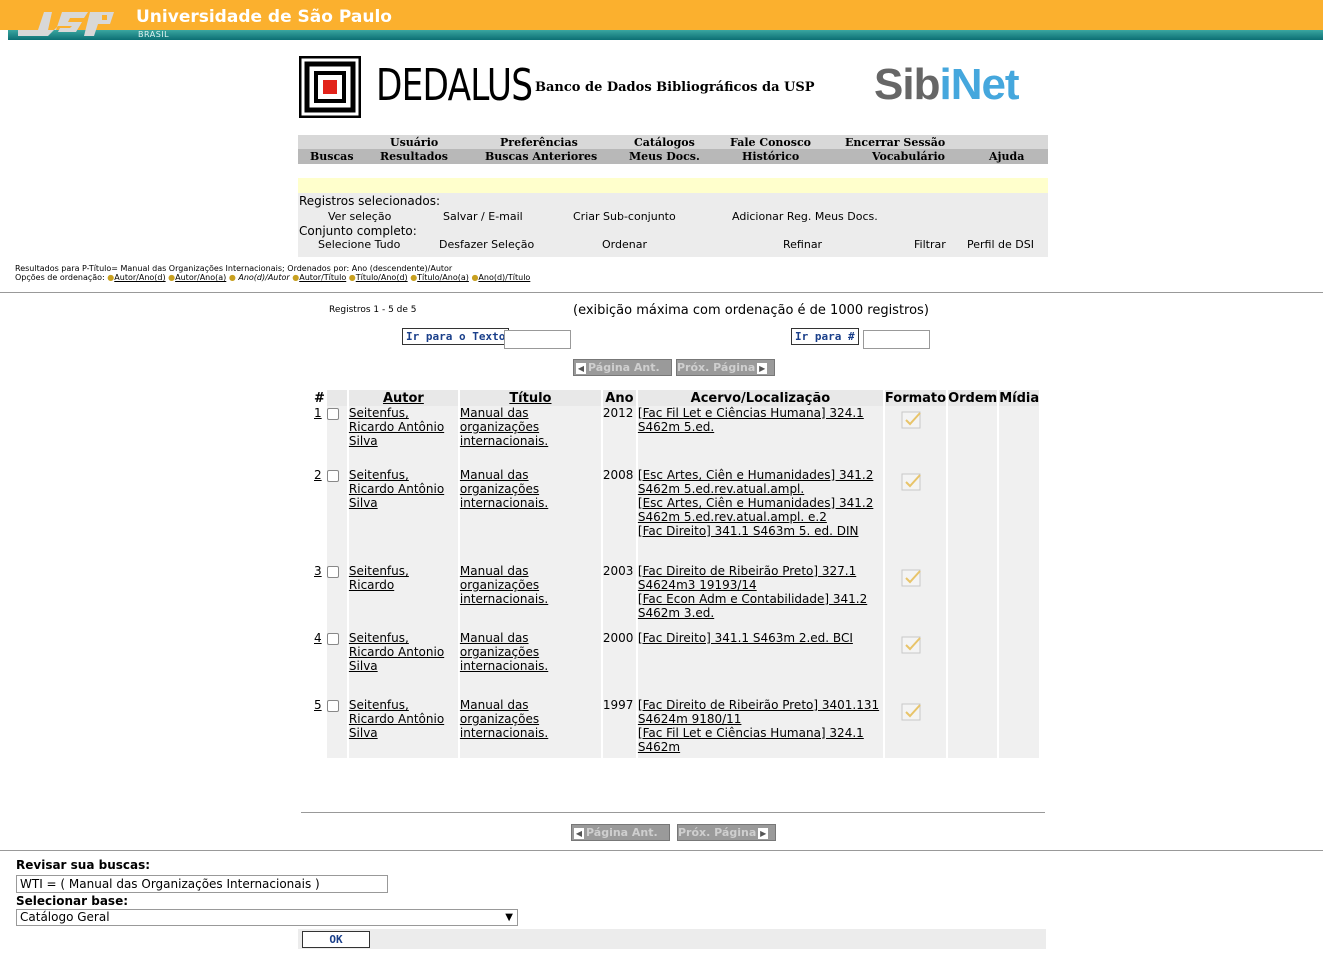 Image resolution: width=1323 pixels, height=954 pixels. What do you see at coordinates (66, 22) in the screenshot?
I see `usp-logo-icon` at bounding box center [66, 22].